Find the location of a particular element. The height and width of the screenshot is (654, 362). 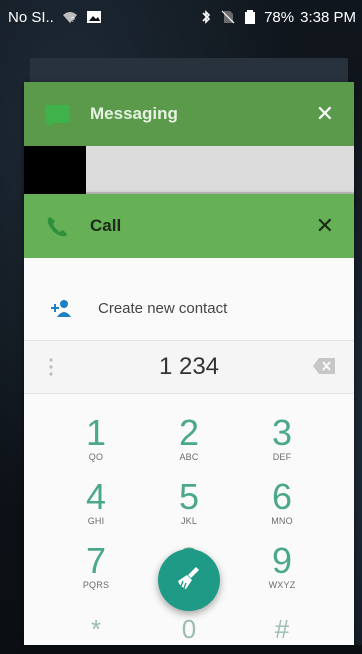

dial-key-6: 6 MNO is located at coordinates (282, 501).